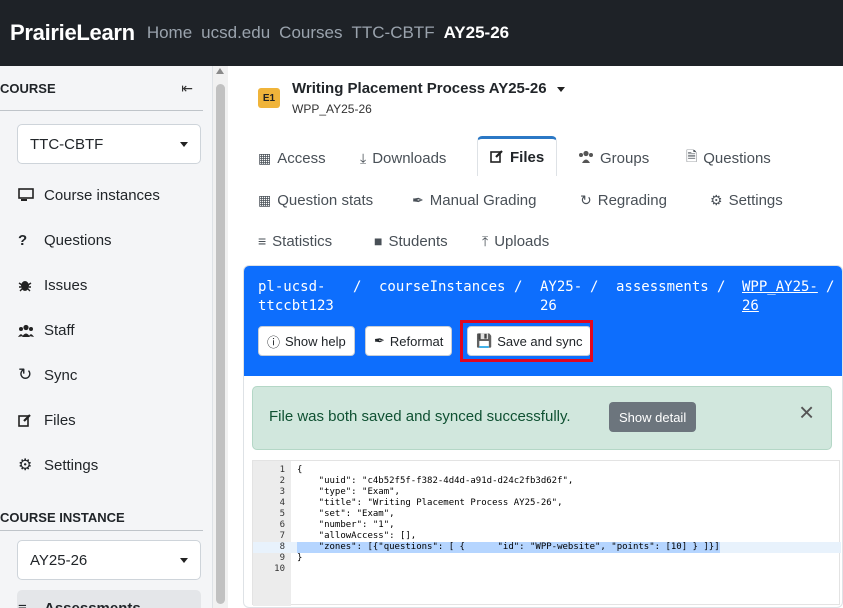 This screenshot has height=608, width=843. I want to click on code-line: 6 "number": "1",, so click(547, 525).